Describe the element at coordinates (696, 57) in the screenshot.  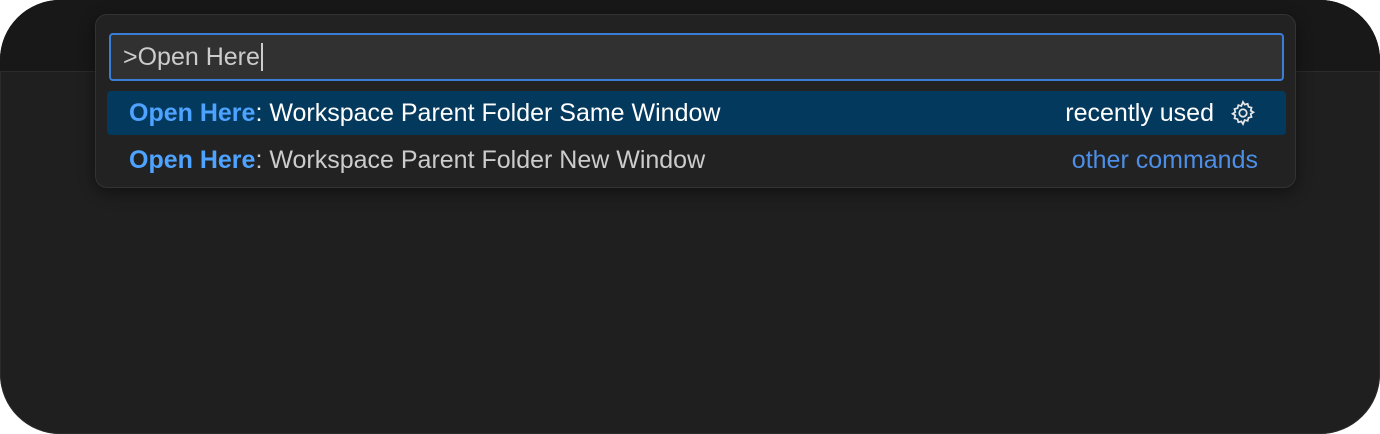
I see `command-palette-input: >Open Here` at that location.